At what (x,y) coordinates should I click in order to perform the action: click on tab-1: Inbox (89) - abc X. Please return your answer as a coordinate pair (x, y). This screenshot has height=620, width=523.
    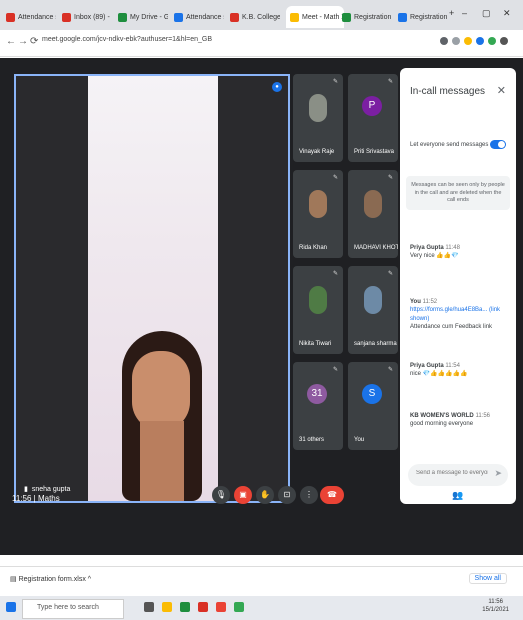
    Looking at the image, I should click on (87, 17).